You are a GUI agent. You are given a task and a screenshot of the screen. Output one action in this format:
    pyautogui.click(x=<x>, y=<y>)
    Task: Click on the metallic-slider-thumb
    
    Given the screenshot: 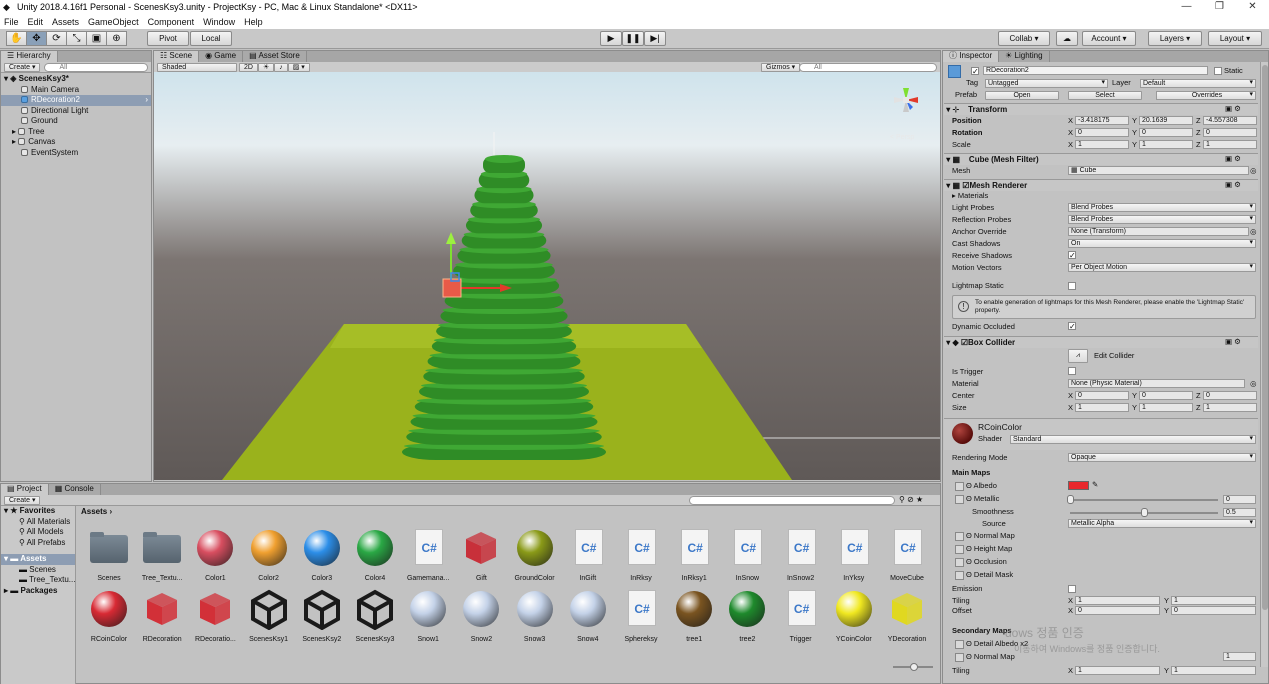 What is the action you would take?
    pyautogui.click(x=1070, y=499)
    